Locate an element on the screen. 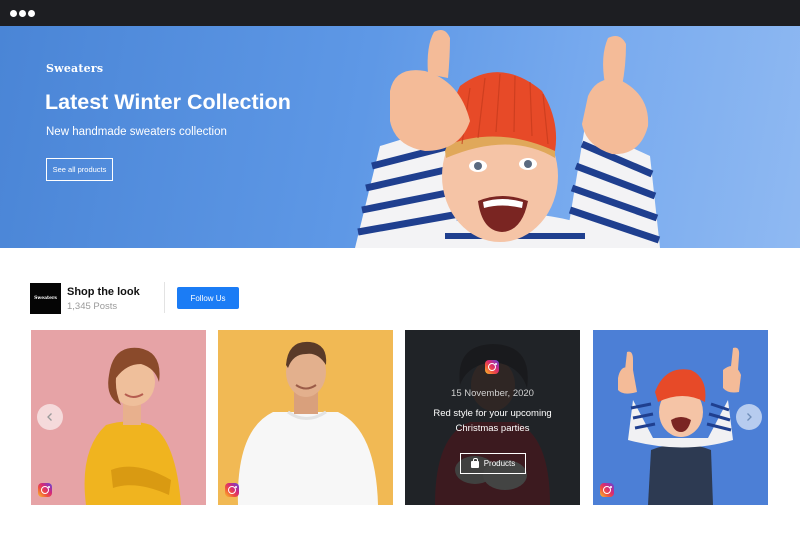  chevron-left-icon is located at coordinates (49, 417).